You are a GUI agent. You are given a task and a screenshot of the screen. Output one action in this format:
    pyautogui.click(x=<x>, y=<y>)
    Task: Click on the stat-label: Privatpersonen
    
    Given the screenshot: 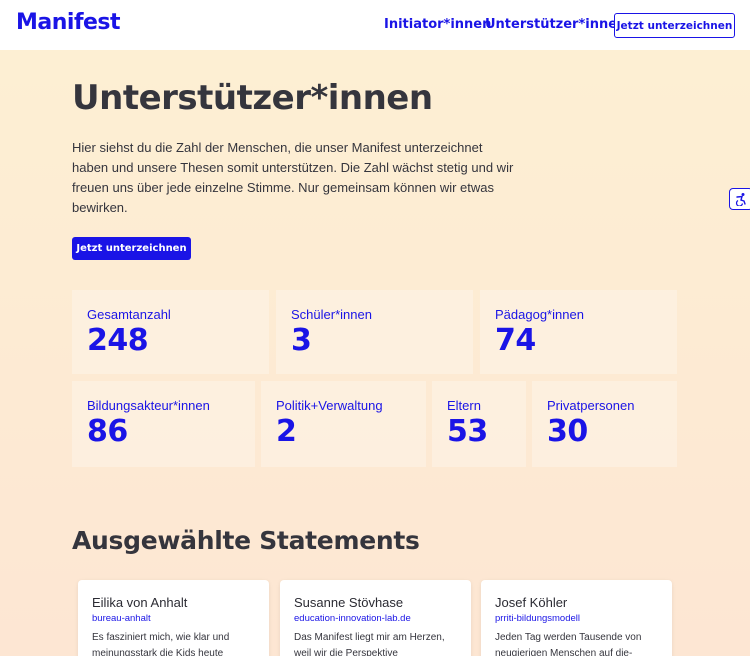 What is the action you would take?
    pyautogui.click(x=591, y=405)
    